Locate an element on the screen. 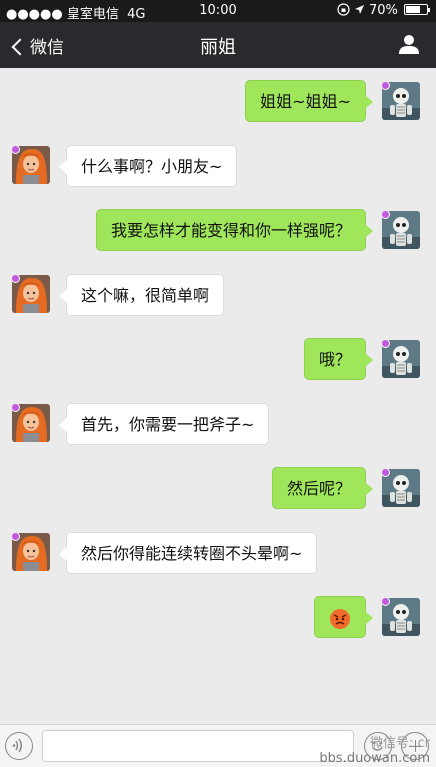 The width and height of the screenshot is (436, 767). message-text: 我要怎样才能变得和你一样强呢？ is located at coordinates (230, 230).